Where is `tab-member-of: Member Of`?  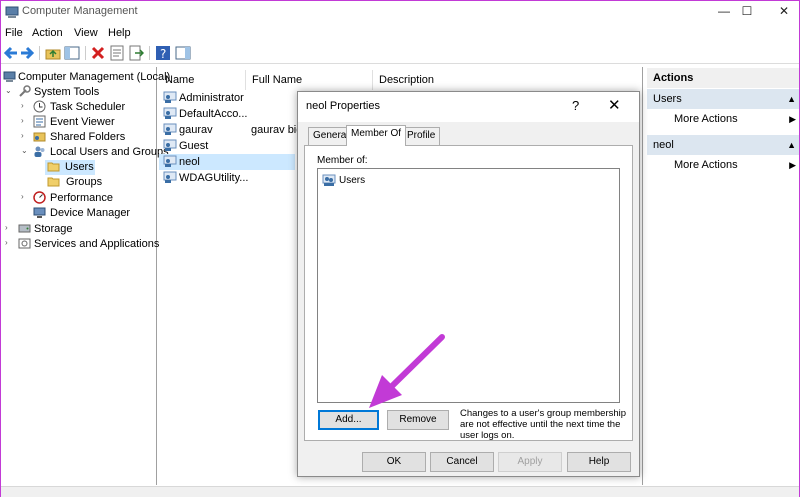 tab-member-of: Member Of is located at coordinates (376, 135).